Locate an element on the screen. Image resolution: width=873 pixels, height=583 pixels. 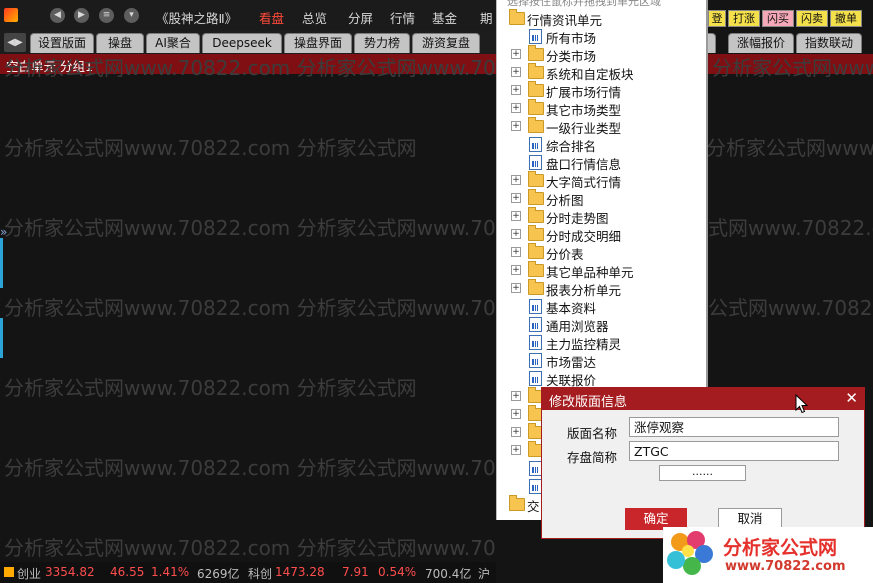
menu-circle-icon: ≡ is located at coordinates (106, 15).